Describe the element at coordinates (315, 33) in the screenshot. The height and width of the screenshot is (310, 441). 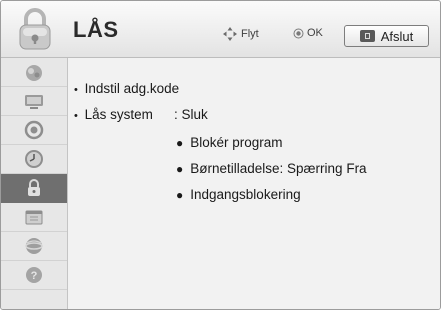
I see `ok-hint-label: OK` at that location.